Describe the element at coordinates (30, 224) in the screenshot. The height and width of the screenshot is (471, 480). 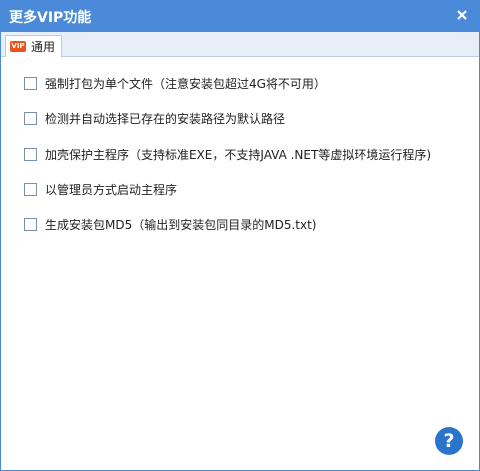
I see `option-generate-md5-checkbox` at that location.